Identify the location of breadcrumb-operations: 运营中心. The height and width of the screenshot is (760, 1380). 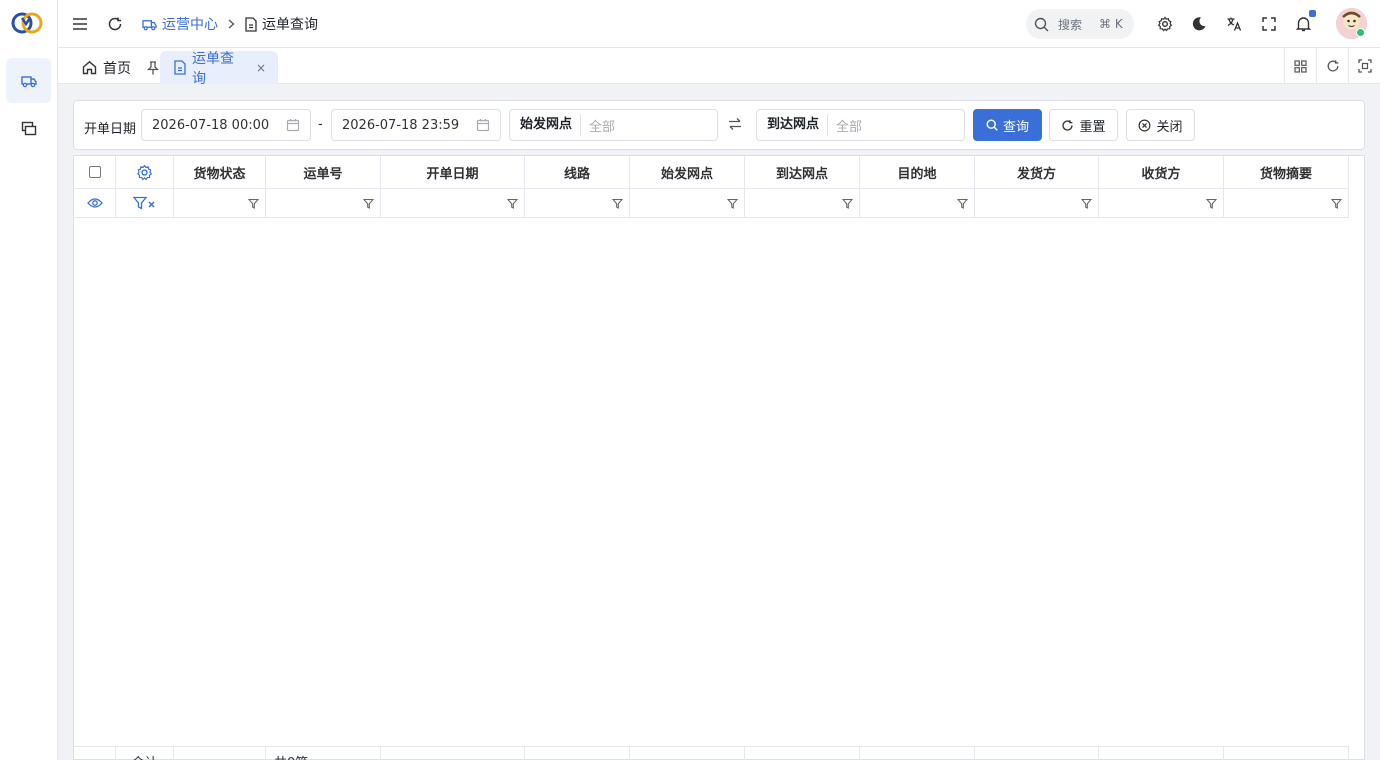
(180, 24).